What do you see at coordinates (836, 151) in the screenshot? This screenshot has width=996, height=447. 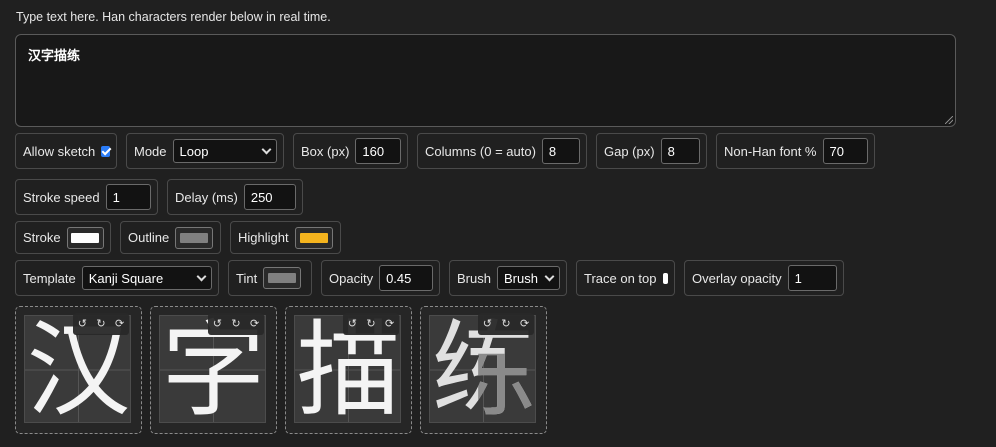 I see `nonhan-font-input-value: 70` at bounding box center [836, 151].